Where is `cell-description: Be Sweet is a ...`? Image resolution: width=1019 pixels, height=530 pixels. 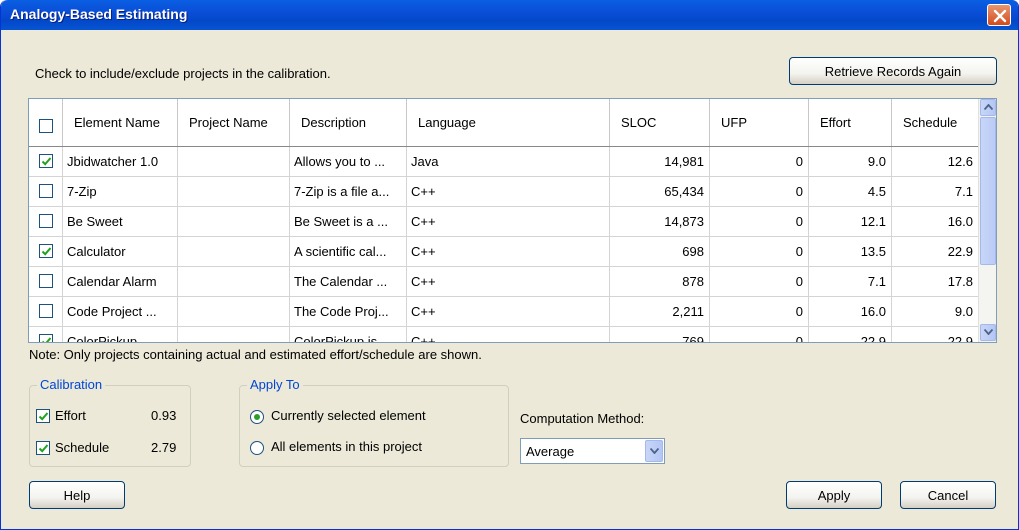
cell-description: Be Sweet is a ... is located at coordinates (348, 221).